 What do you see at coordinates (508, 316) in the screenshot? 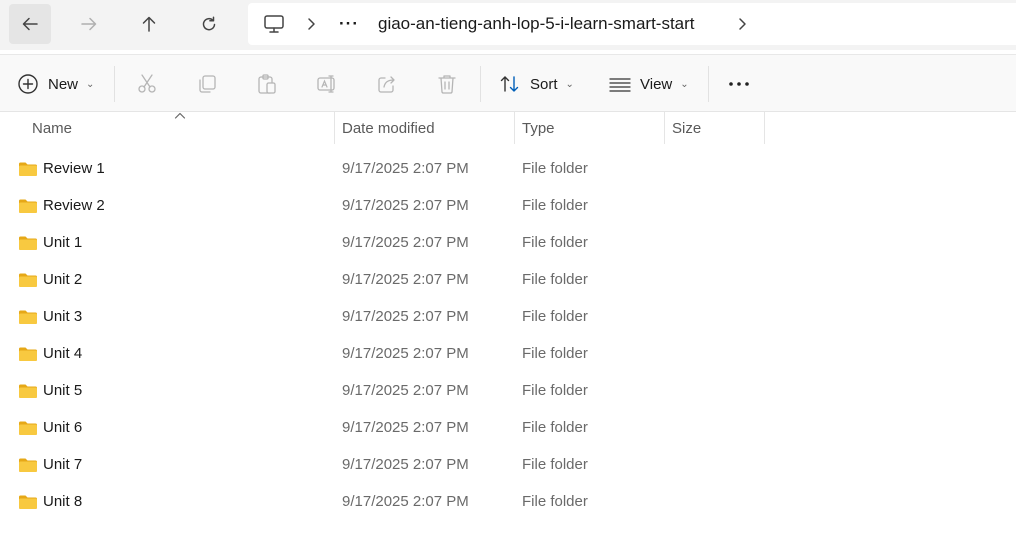
I see `table-row: Unit 3 9/17/2025 2:07 PM File folder` at bounding box center [508, 316].